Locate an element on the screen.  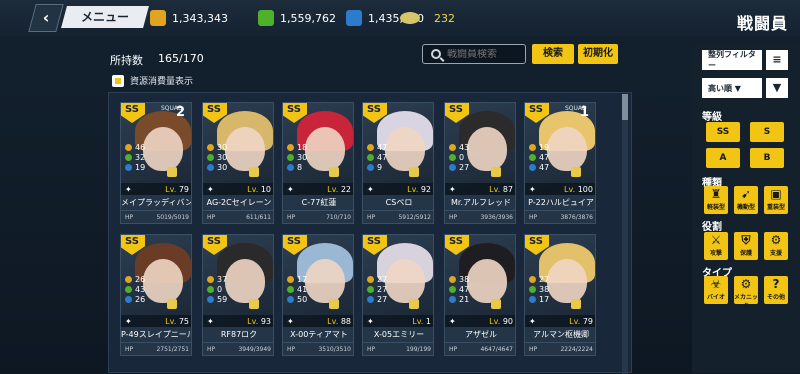
type-mechanic-button: ⚙ メカニック is located at coordinates (746, 293).